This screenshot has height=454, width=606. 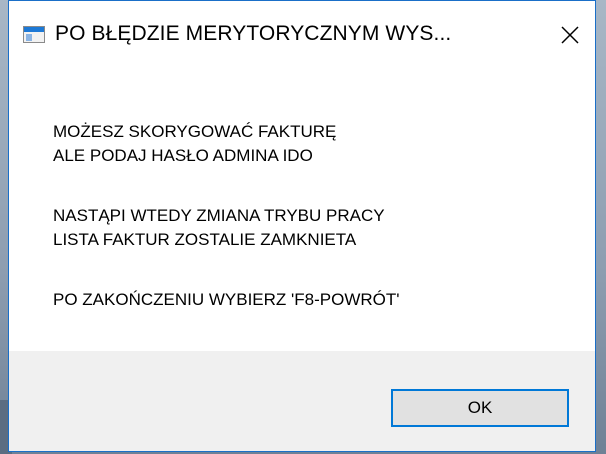 I want to click on app-window-icon, so click(x=34, y=34).